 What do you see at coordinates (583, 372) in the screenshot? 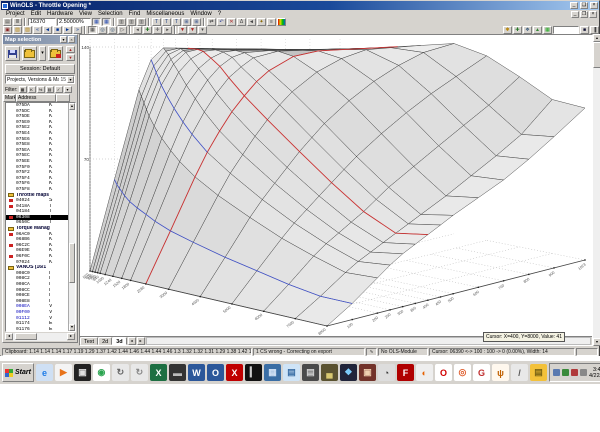
I see `tray-usb-icon` at bounding box center [583, 372].